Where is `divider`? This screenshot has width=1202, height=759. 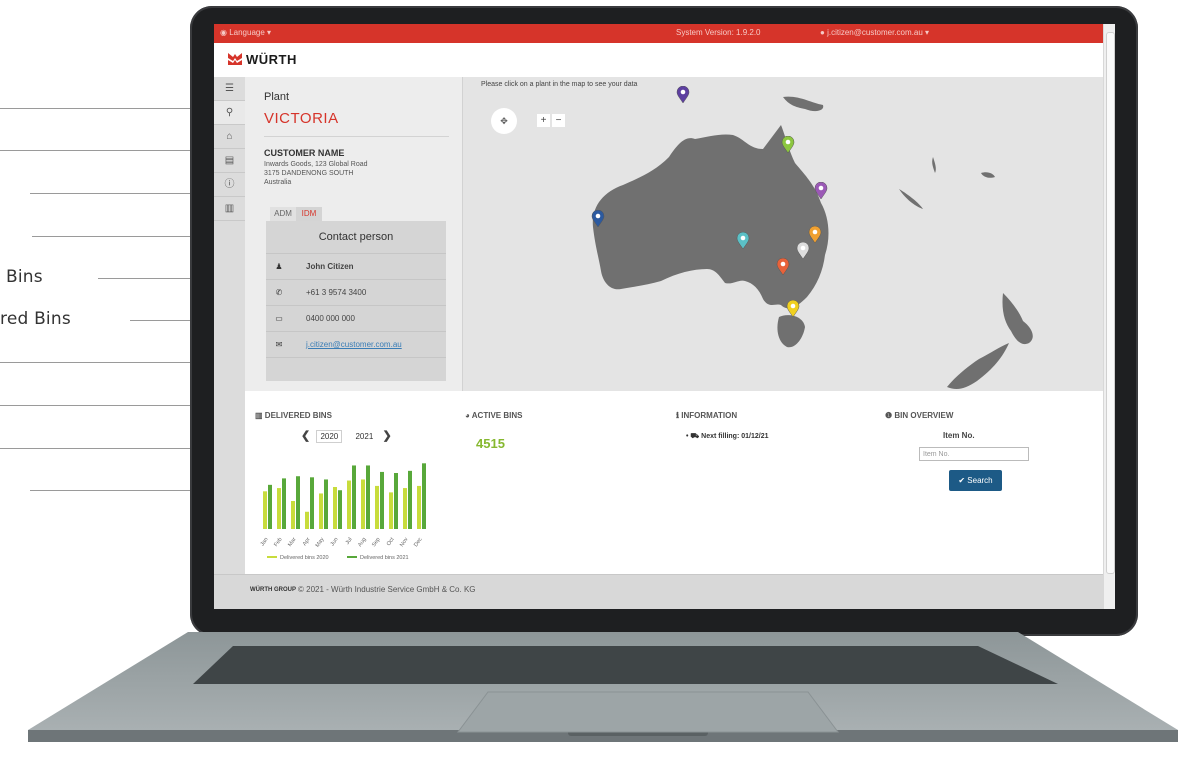 divider is located at coordinates (356, 136).